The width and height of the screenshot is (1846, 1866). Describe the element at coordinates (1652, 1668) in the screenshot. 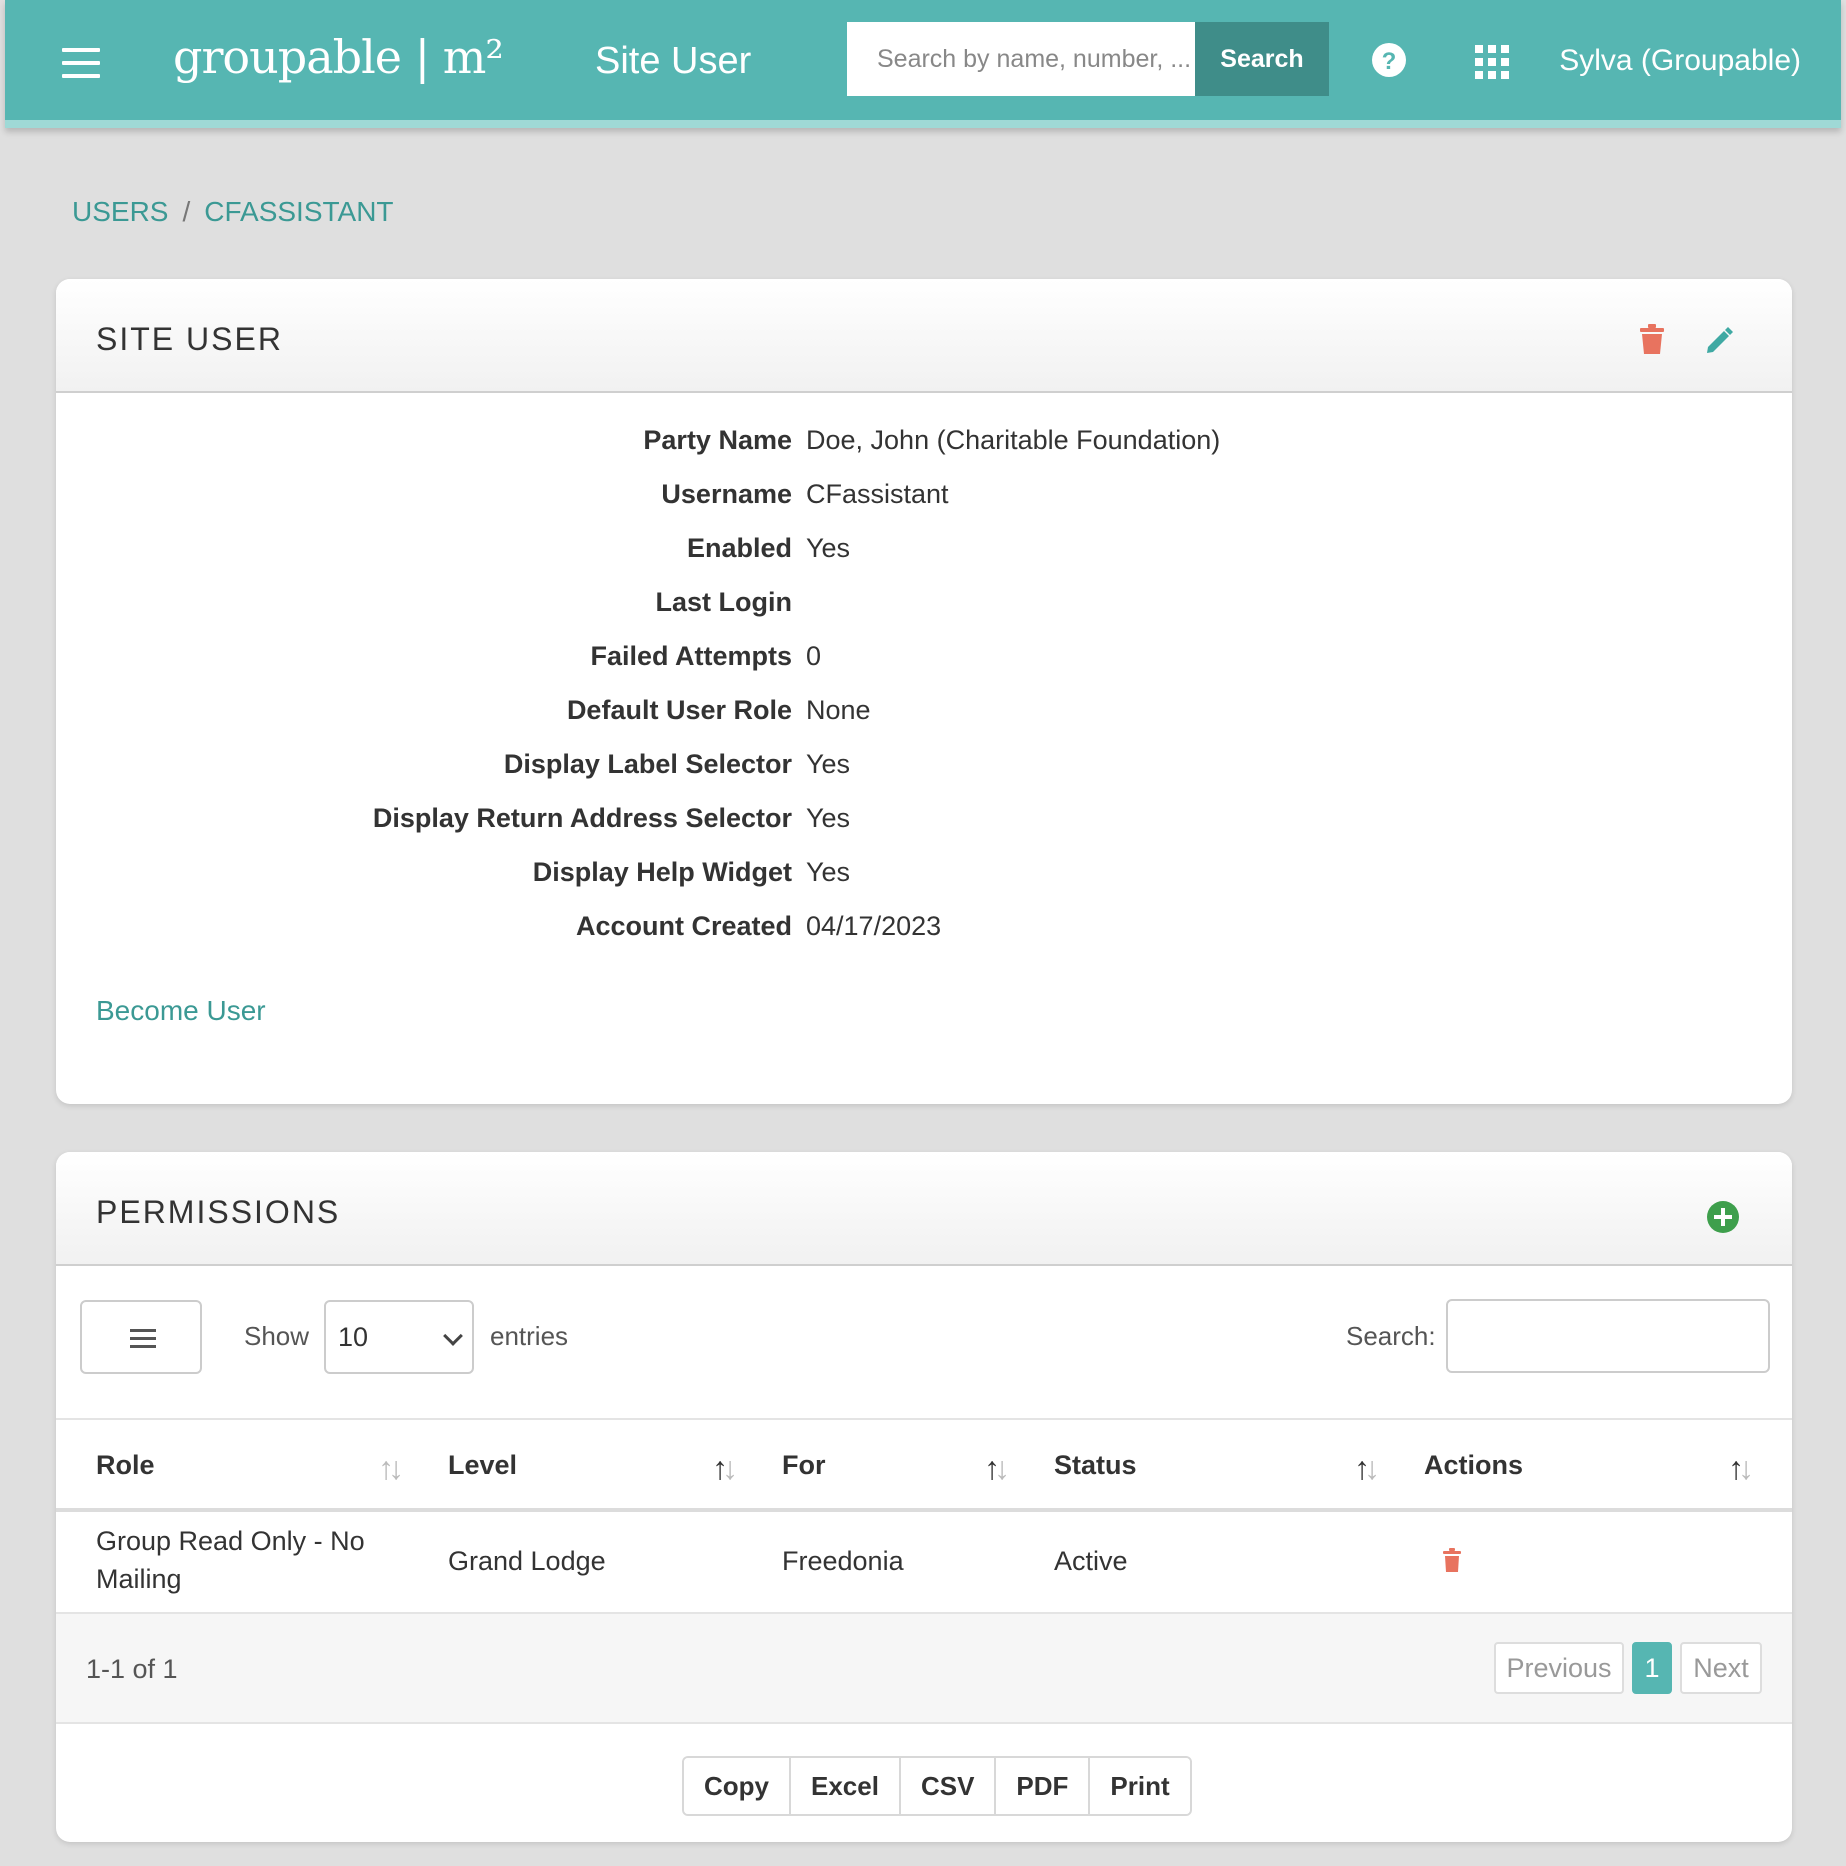

I see `page-1-button: 1` at that location.